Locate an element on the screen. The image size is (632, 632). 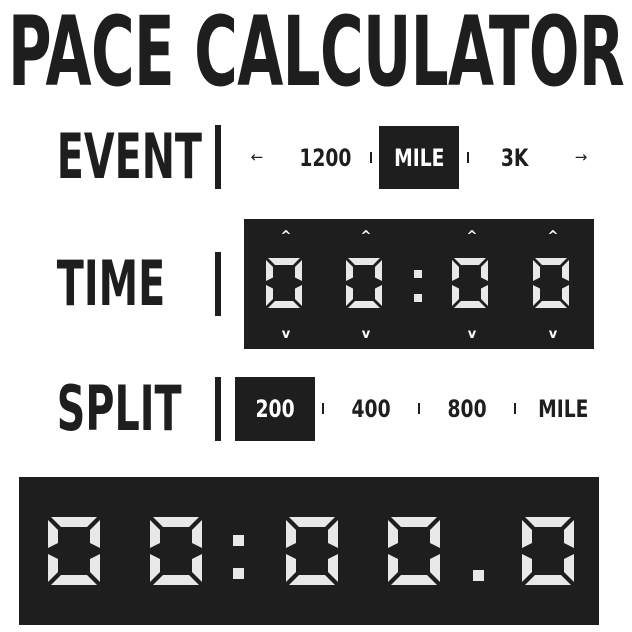
time-digit-2-down: v is located at coordinates (366, 334).